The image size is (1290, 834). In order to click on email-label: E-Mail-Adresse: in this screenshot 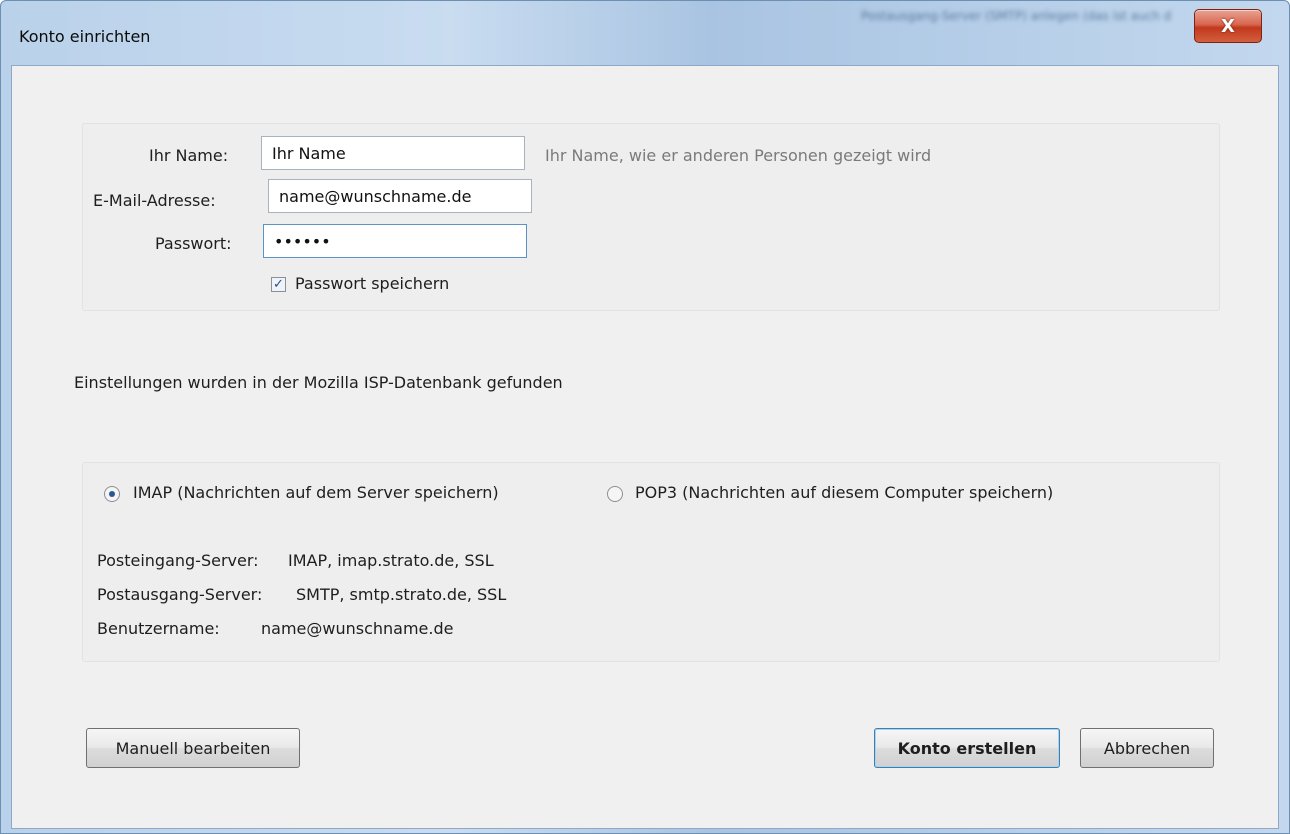, I will do `click(154, 200)`.